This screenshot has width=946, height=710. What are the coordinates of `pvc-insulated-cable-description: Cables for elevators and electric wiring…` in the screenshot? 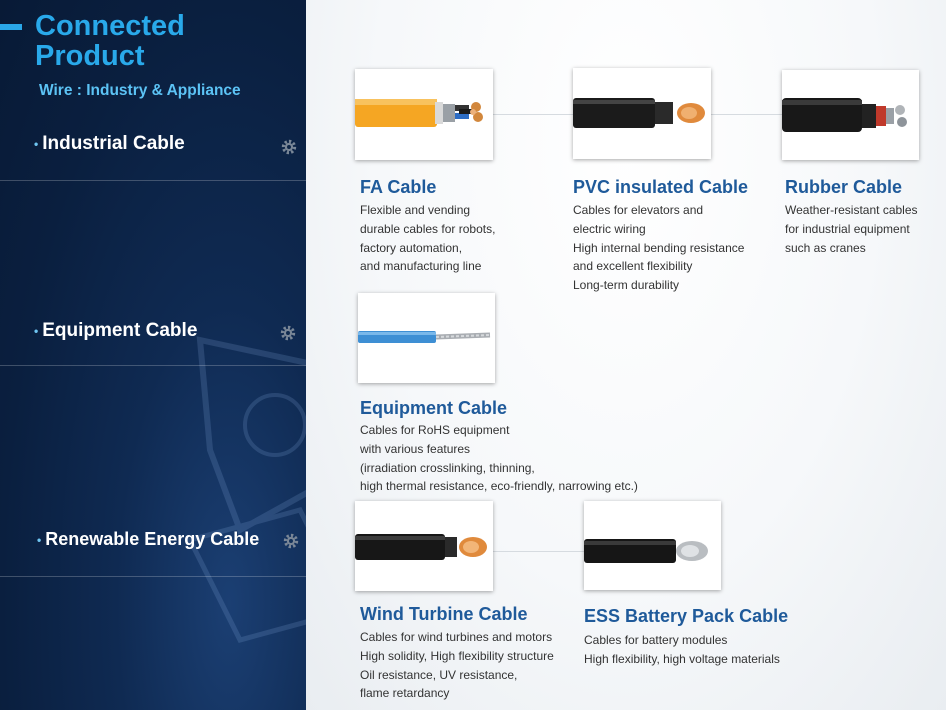 It's located at (659, 248).